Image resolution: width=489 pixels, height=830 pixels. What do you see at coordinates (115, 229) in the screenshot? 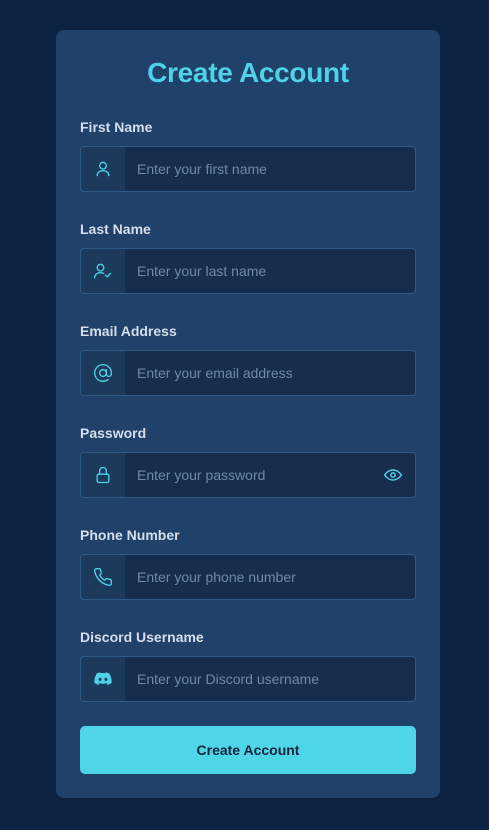
I see `last-name-label: Last Name` at bounding box center [115, 229].